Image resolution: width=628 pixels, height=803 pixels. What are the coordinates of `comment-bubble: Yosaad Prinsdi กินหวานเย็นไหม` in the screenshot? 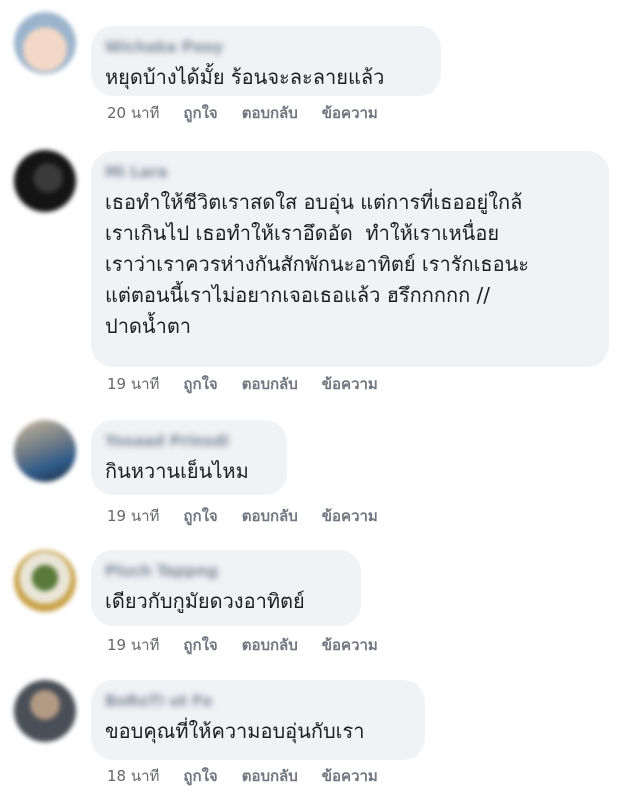 It's located at (189, 457).